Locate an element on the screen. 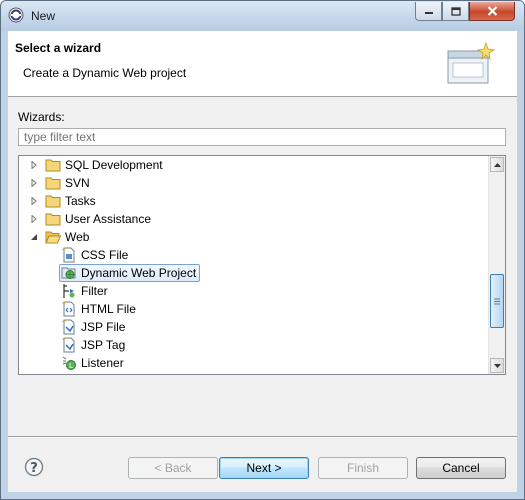 This screenshot has height=500, width=525. tree-item-jsp-file: JSP File is located at coordinates (93, 327).